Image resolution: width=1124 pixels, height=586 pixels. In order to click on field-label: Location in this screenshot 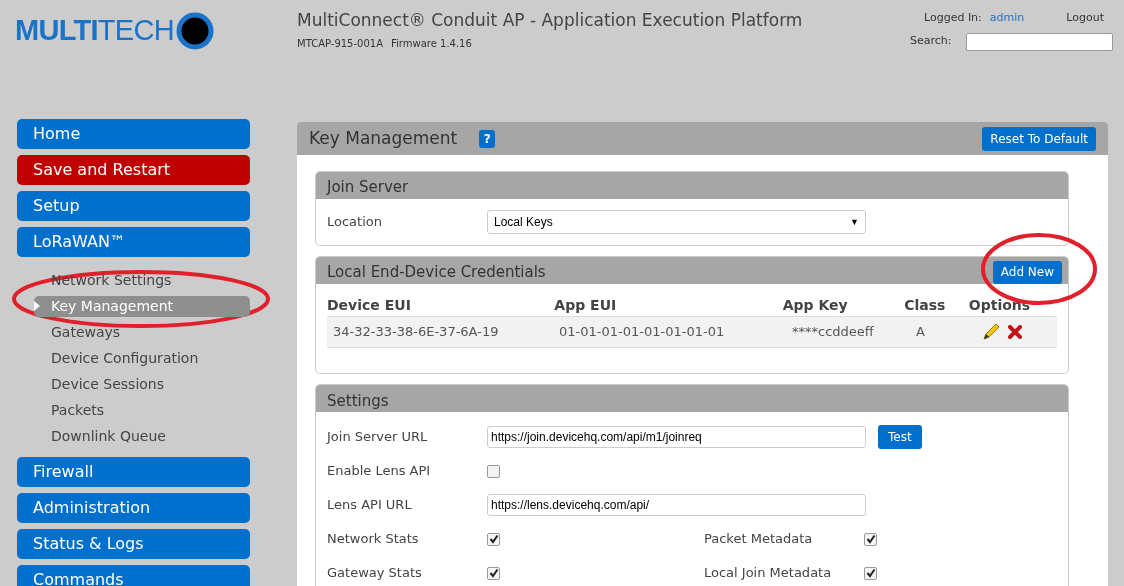, I will do `click(355, 222)`.